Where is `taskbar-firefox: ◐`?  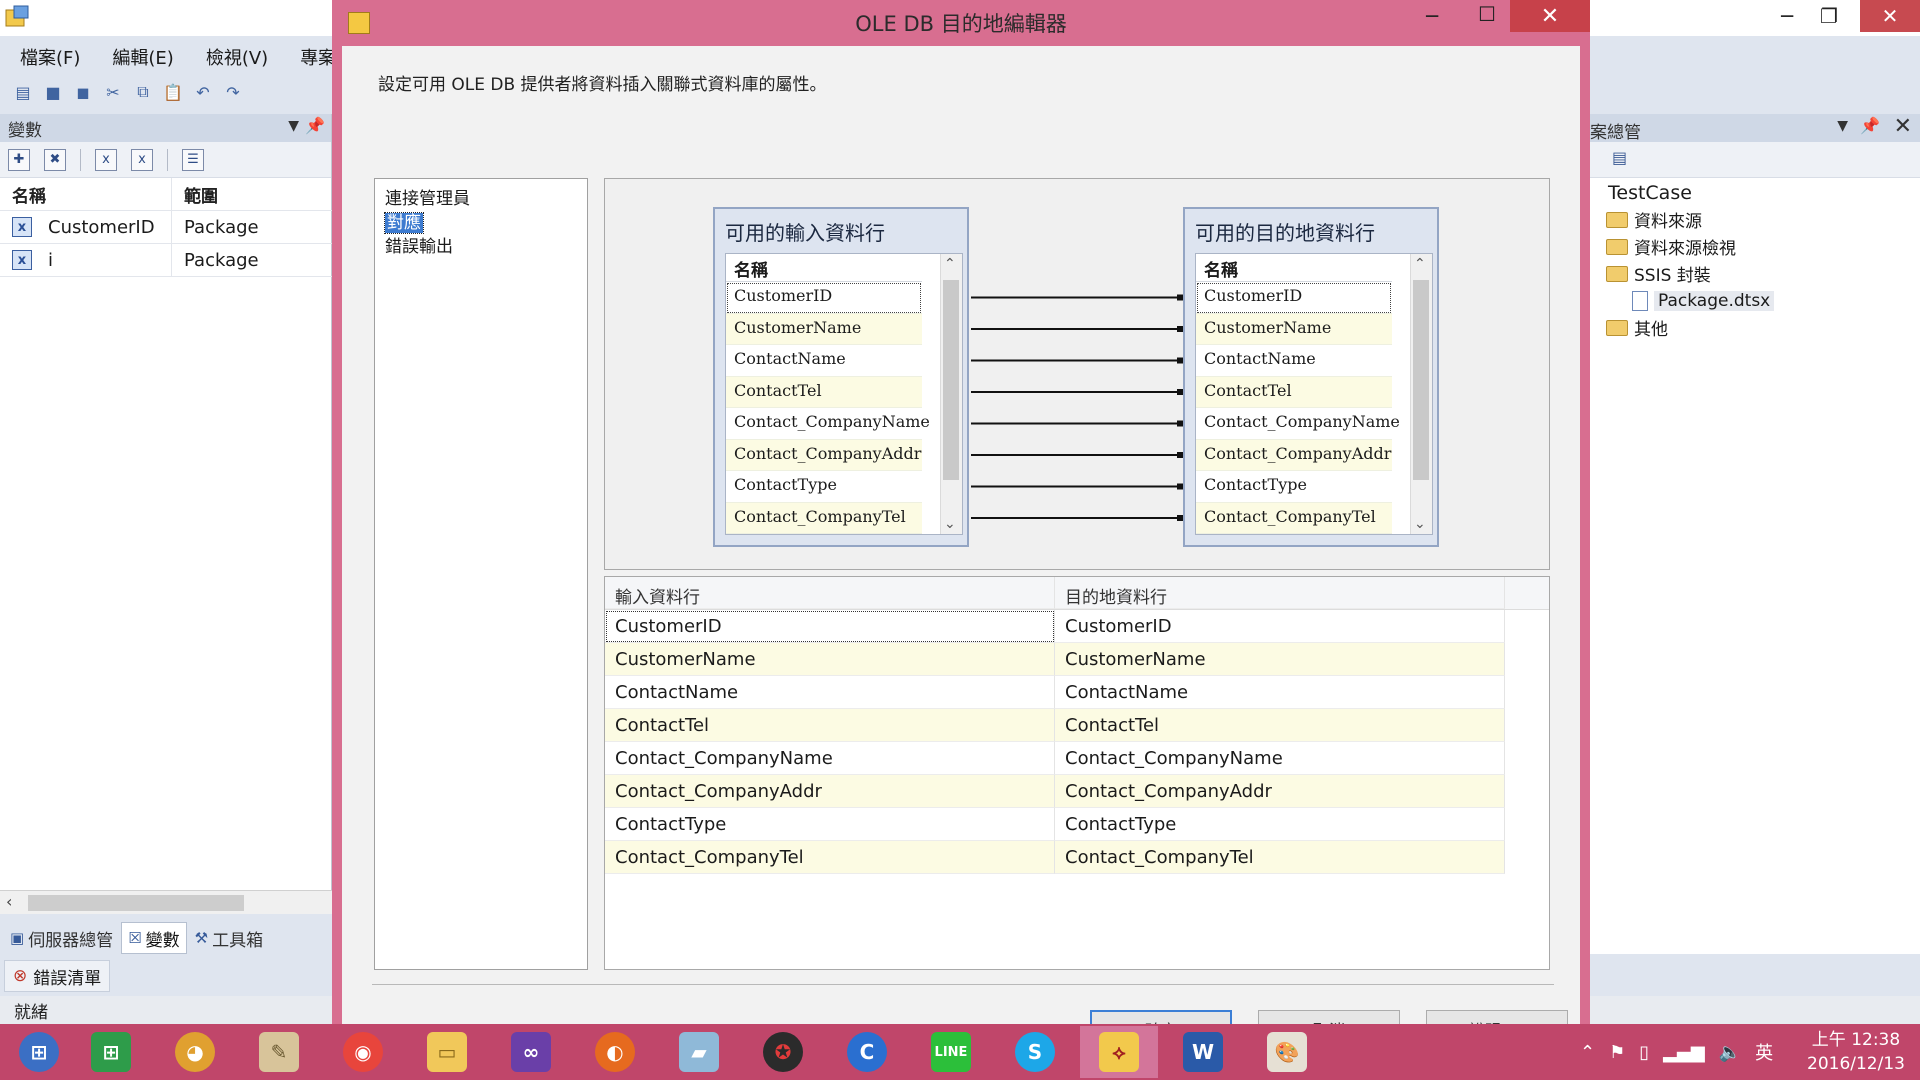 taskbar-firefox: ◐ is located at coordinates (615, 1052).